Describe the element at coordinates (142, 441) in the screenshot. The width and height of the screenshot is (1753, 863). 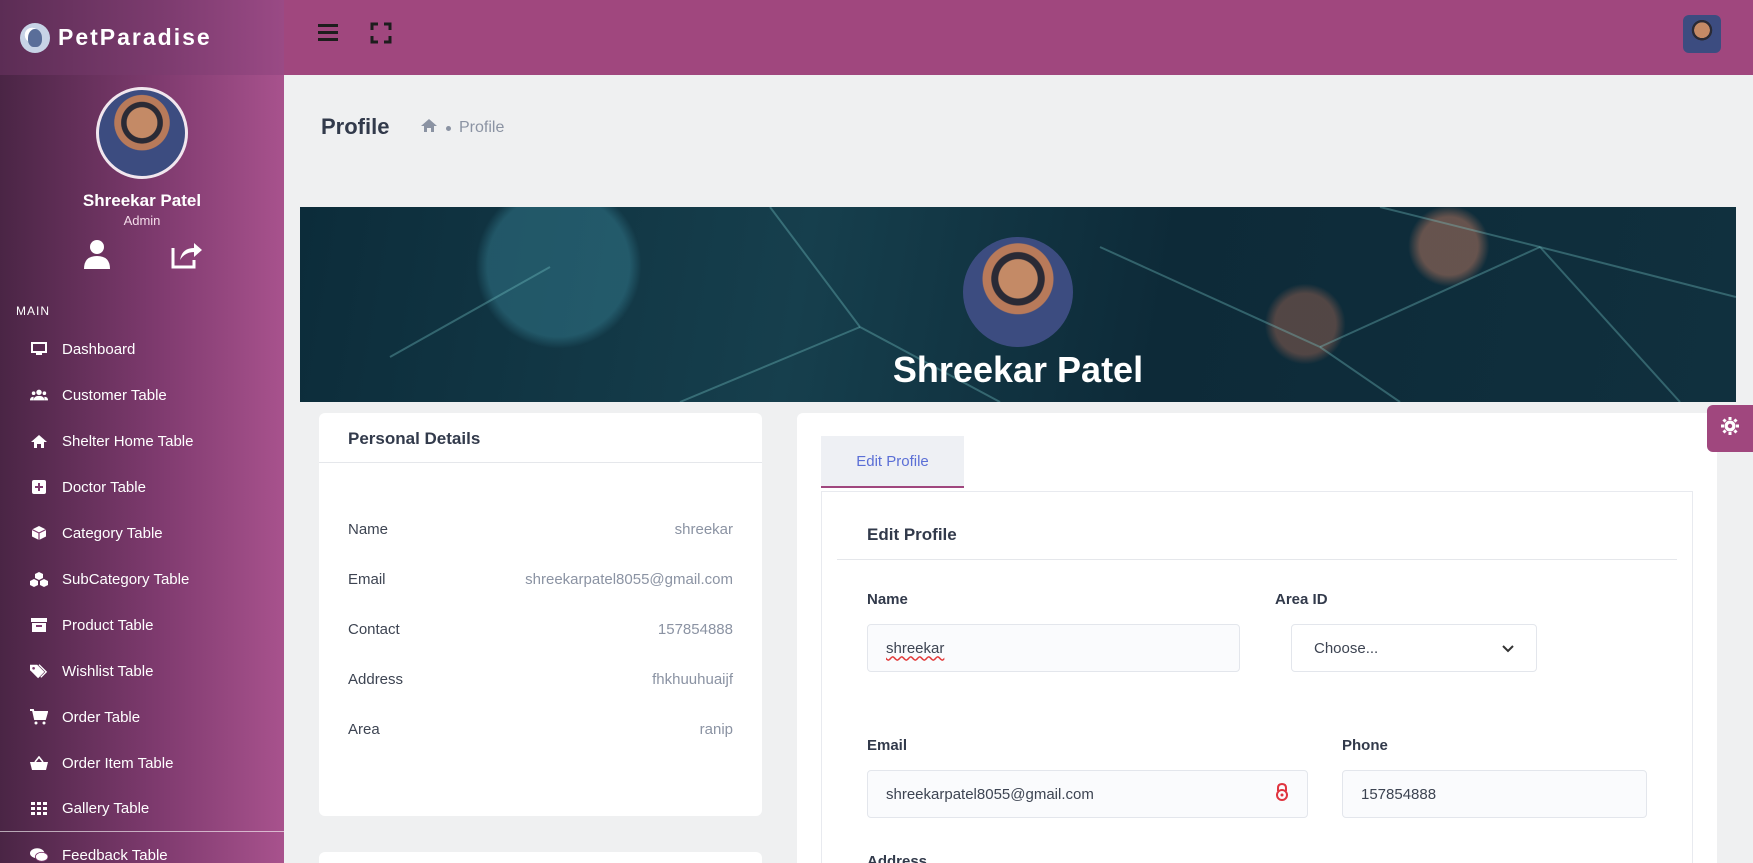
I see `sidebar-item-shelter-home: Shelter Home Table` at that location.